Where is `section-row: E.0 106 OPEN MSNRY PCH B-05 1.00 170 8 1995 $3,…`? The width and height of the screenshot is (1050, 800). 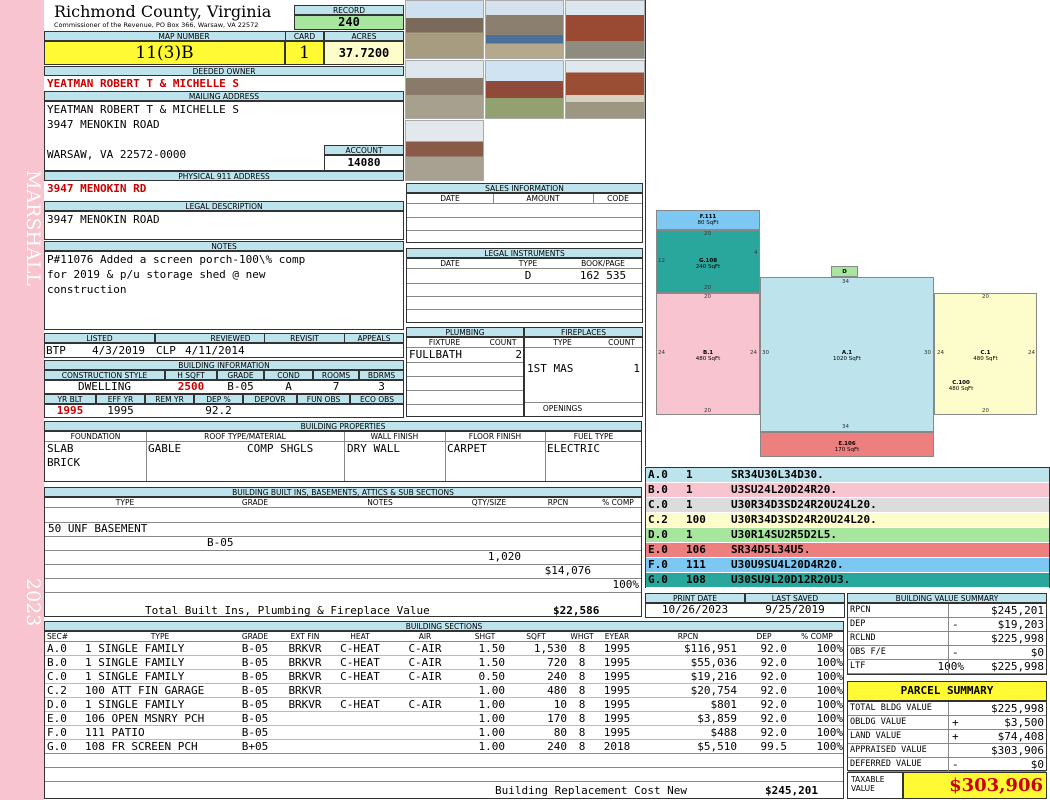
section-row: E.0 106 OPEN MSNRY PCH B-05 1.00 170 8 1995 $3,… is located at coordinates (444, 719).